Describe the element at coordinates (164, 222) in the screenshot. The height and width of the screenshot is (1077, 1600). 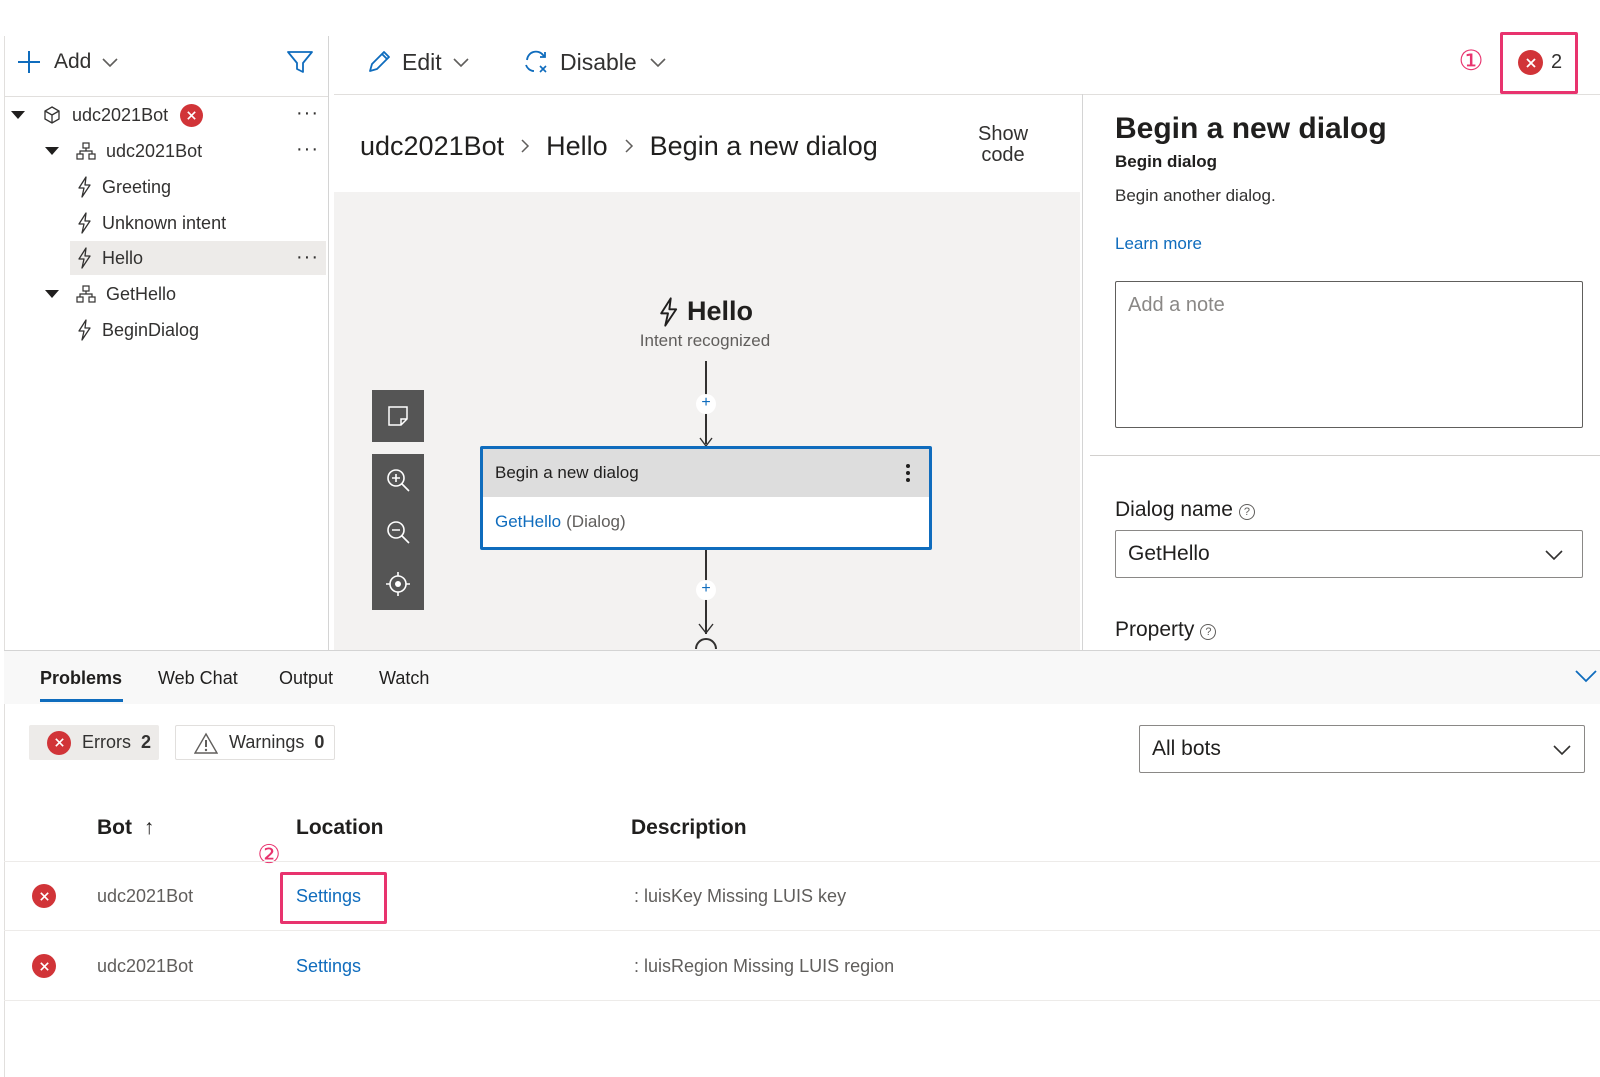
I see `tree-item-label: Unknown intent` at that location.